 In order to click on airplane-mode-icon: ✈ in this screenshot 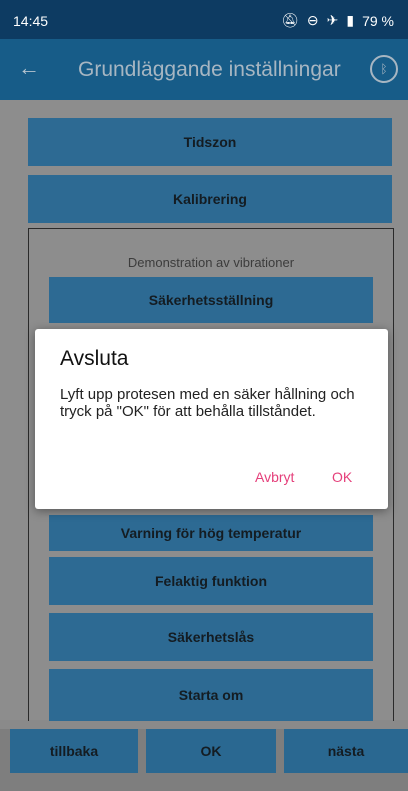, I will do `click(332, 20)`.